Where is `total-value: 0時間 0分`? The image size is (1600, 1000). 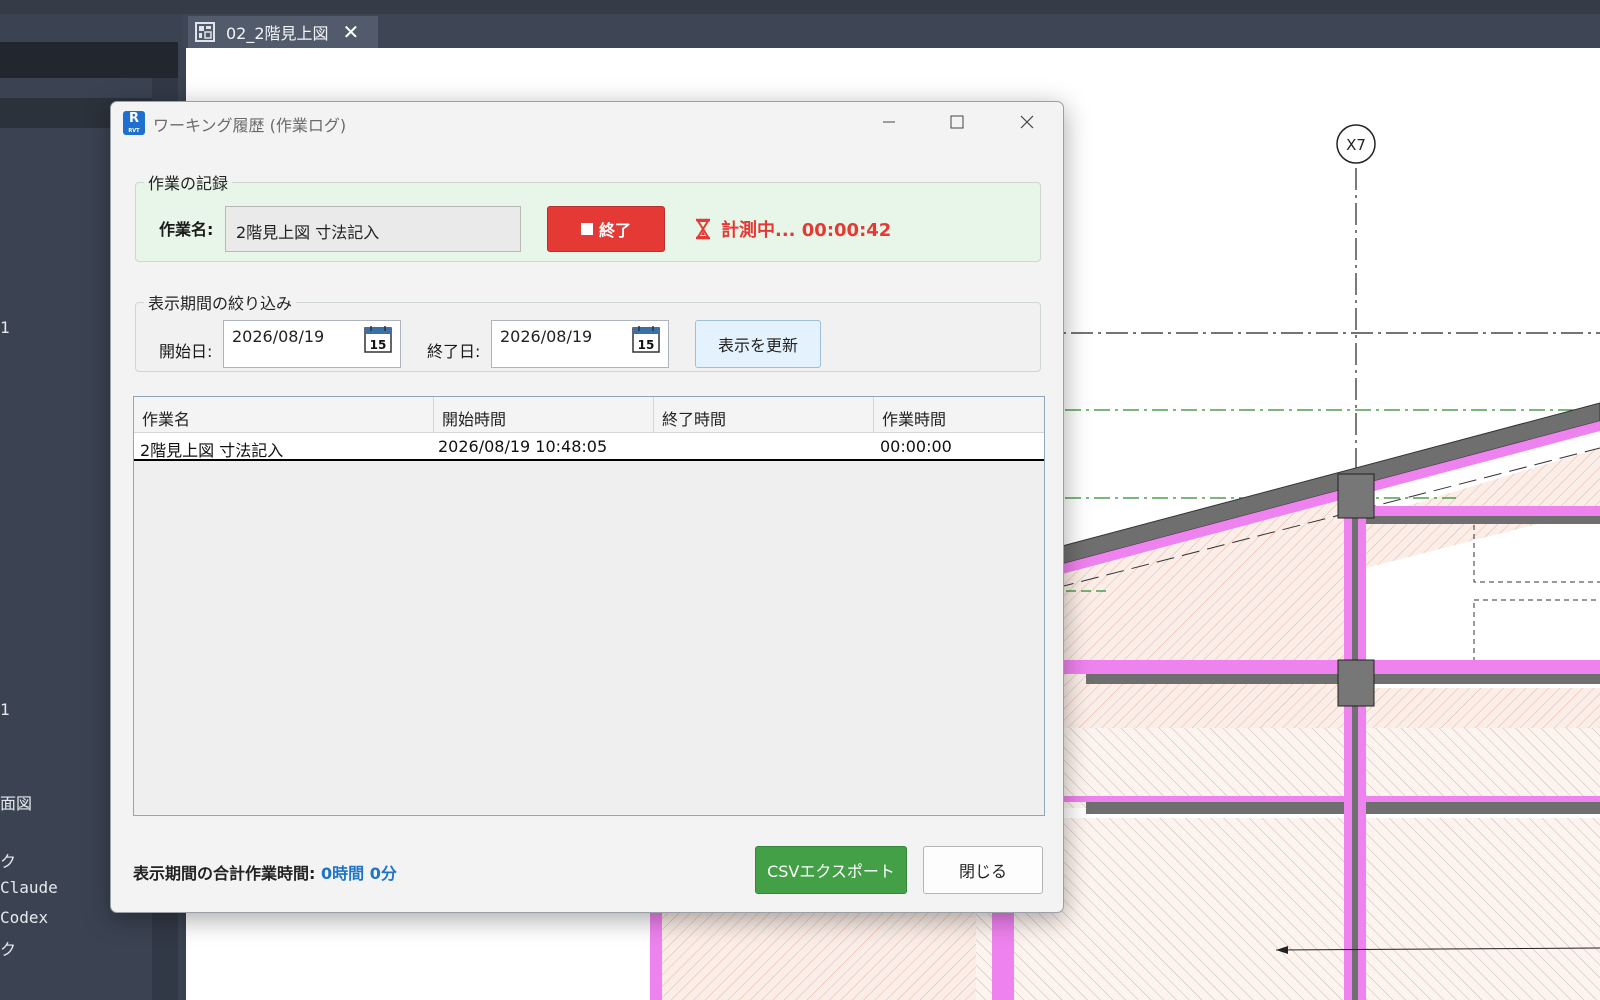
total-value: 0時間 0分 is located at coordinates (358, 873).